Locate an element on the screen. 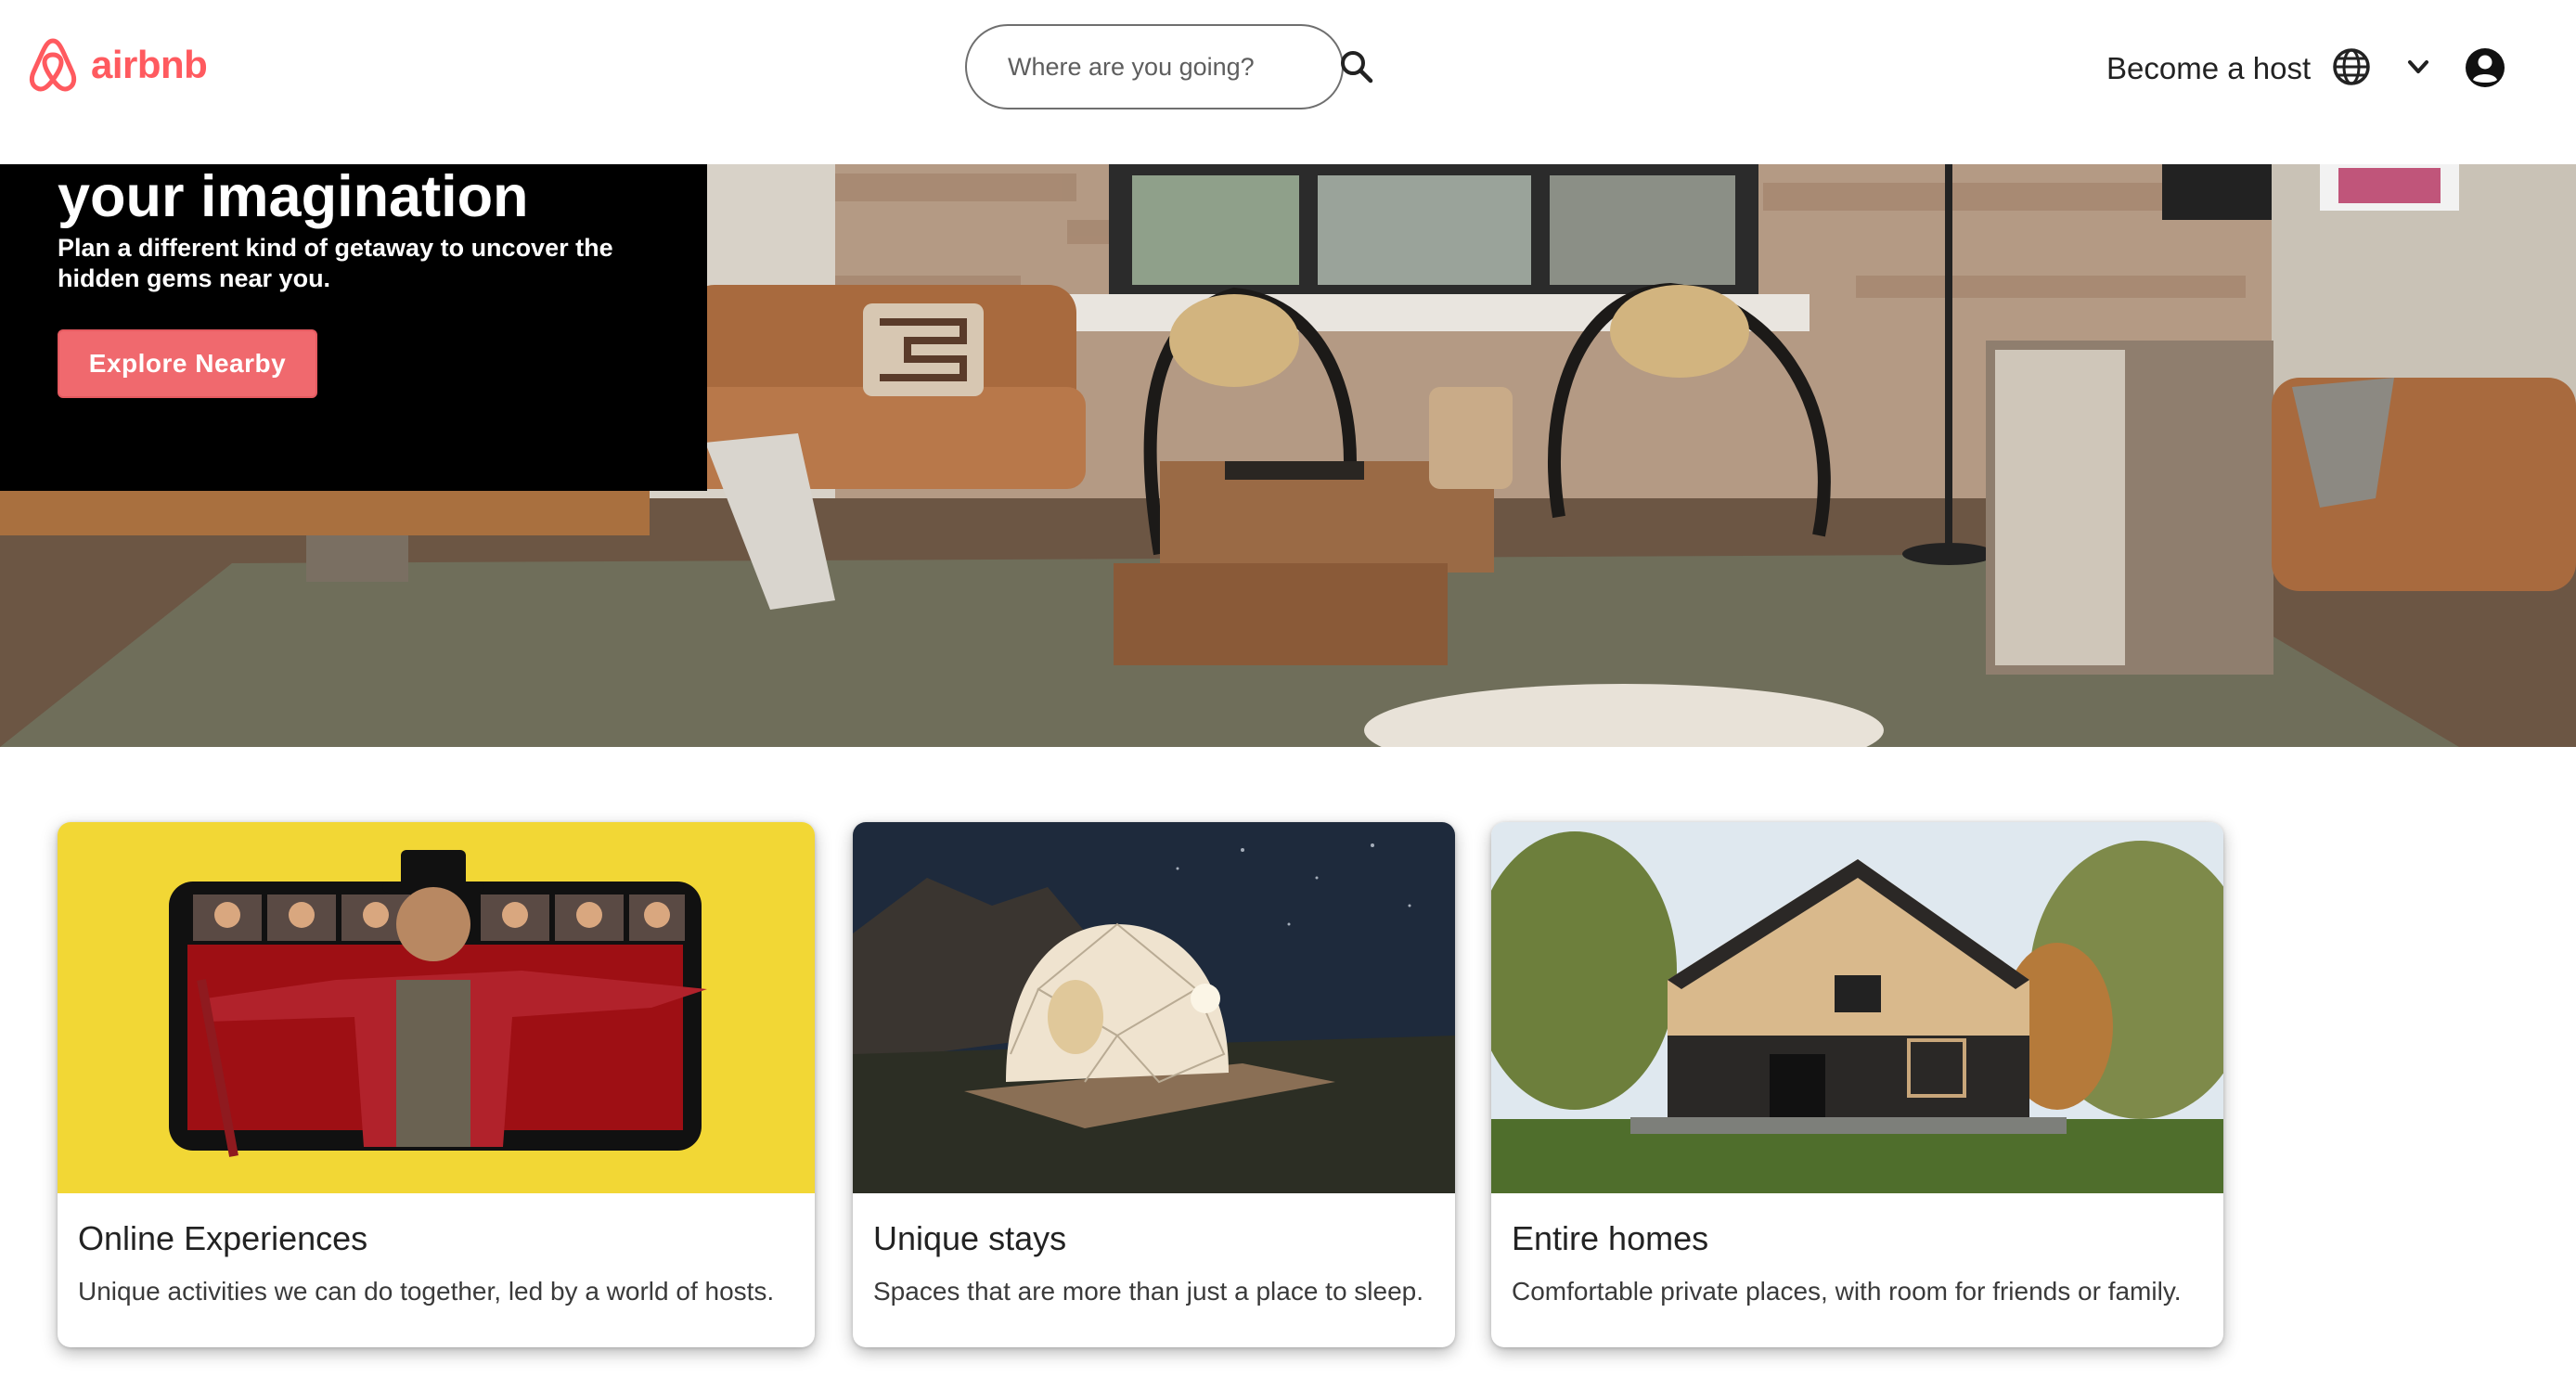 This screenshot has height=1390, width=2576. search-bar is located at coordinates (1169, 67).